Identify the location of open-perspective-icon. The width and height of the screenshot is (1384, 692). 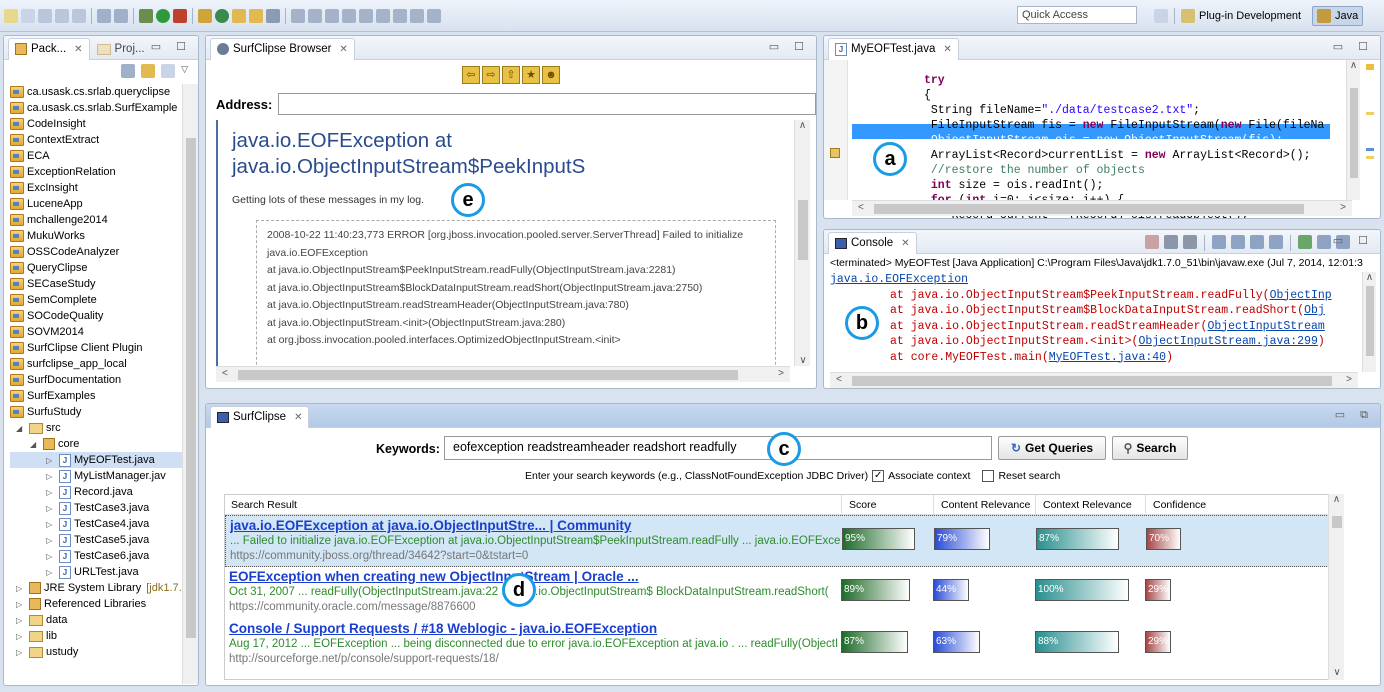
(1161, 16).